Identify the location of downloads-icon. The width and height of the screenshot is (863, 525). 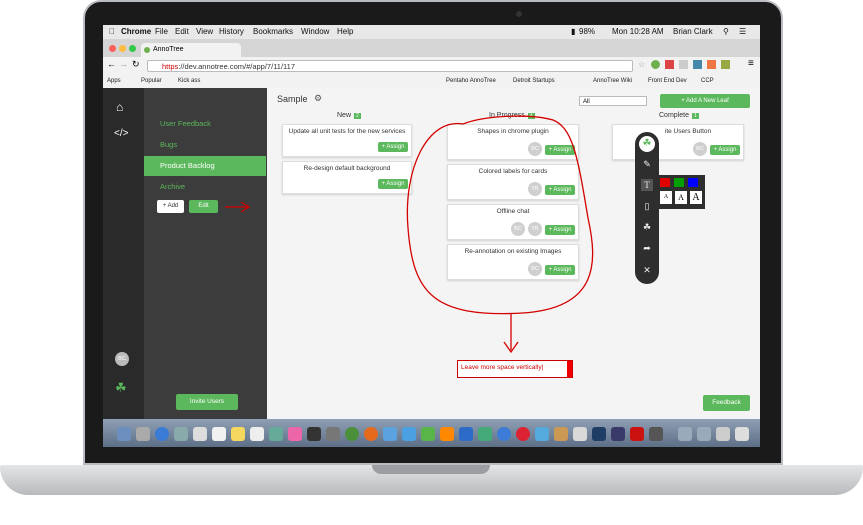
(723, 434).